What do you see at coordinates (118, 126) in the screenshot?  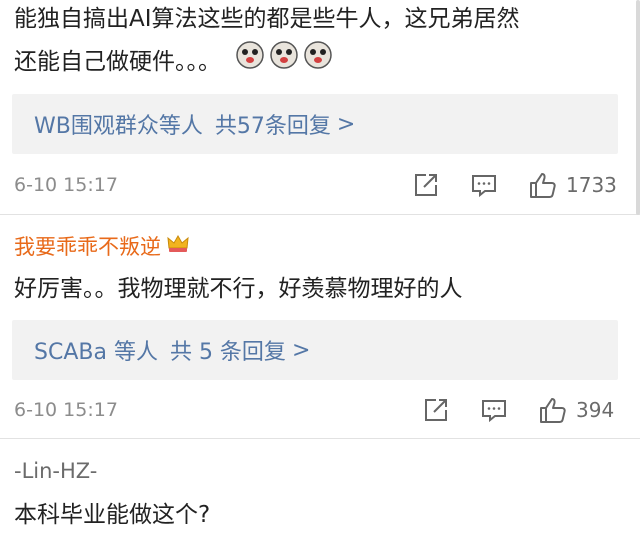 I see `reply-names: WB围观群众等人` at bounding box center [118, 126].